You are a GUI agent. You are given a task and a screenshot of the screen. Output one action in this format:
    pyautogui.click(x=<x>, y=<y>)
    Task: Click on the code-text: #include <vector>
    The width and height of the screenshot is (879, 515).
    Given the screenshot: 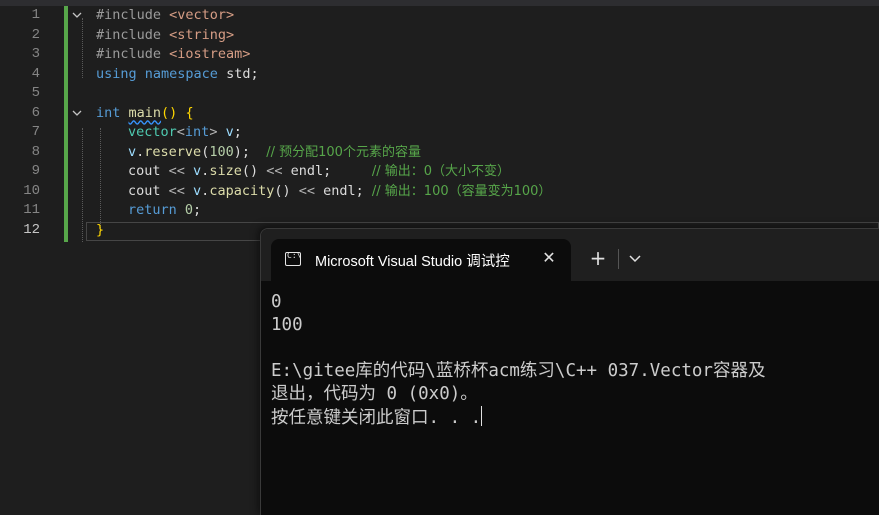 What is the action you would take?
    pyautogui.click(x=165, y=16)
    